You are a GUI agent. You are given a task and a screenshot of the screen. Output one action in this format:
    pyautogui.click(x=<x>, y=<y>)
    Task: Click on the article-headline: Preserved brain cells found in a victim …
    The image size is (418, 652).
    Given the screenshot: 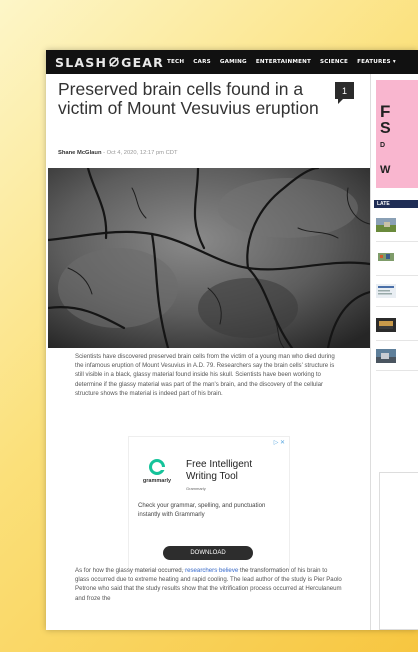 What is the action you would take?
    pyautogui.click(x=188, y=98)
    